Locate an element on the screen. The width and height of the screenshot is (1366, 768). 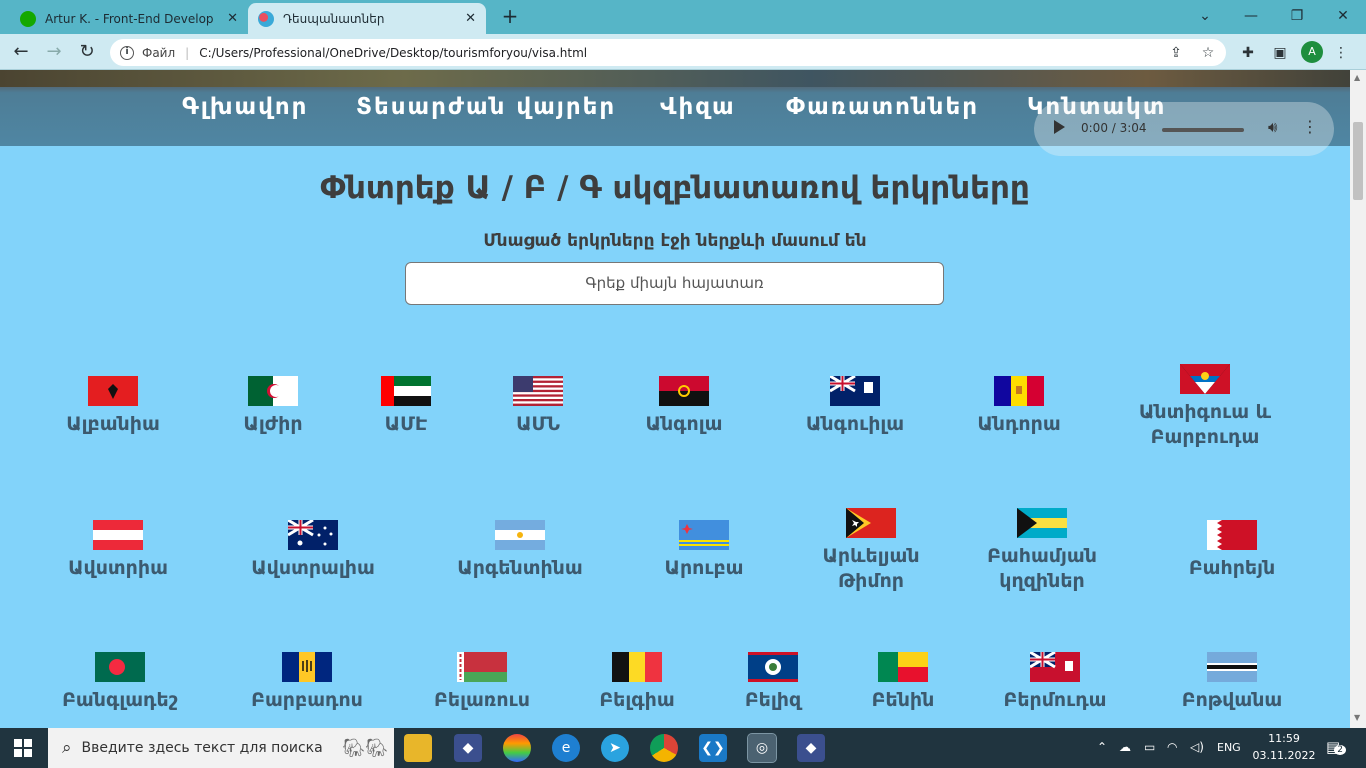
back-icon: ← is located at coordinates (21, 52).